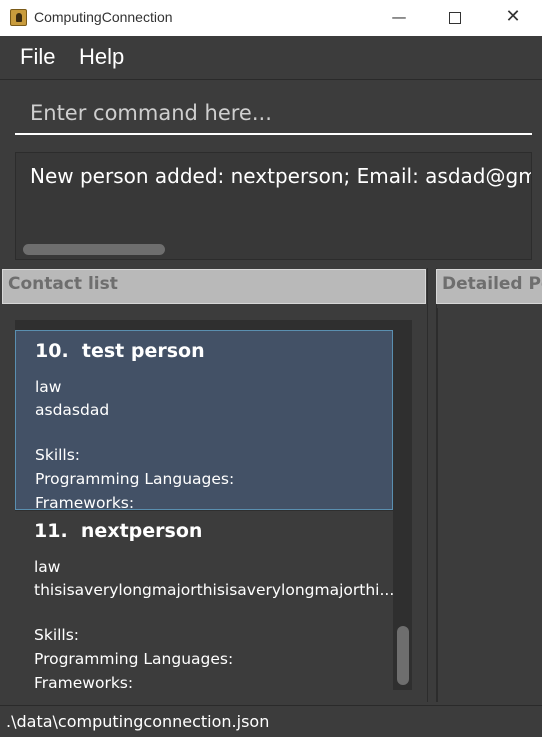 The width and height of the screenshot is (542, 737). Describe the element at coordinates (141, 531) in the screenshot. I see `contact-name: nextperson` at that location.